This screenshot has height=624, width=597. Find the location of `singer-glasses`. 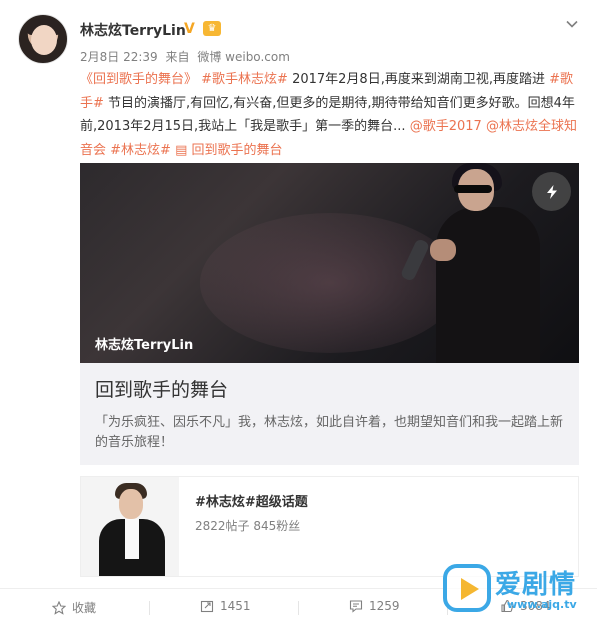

singer-glasses is located at coordinates (473, 189).